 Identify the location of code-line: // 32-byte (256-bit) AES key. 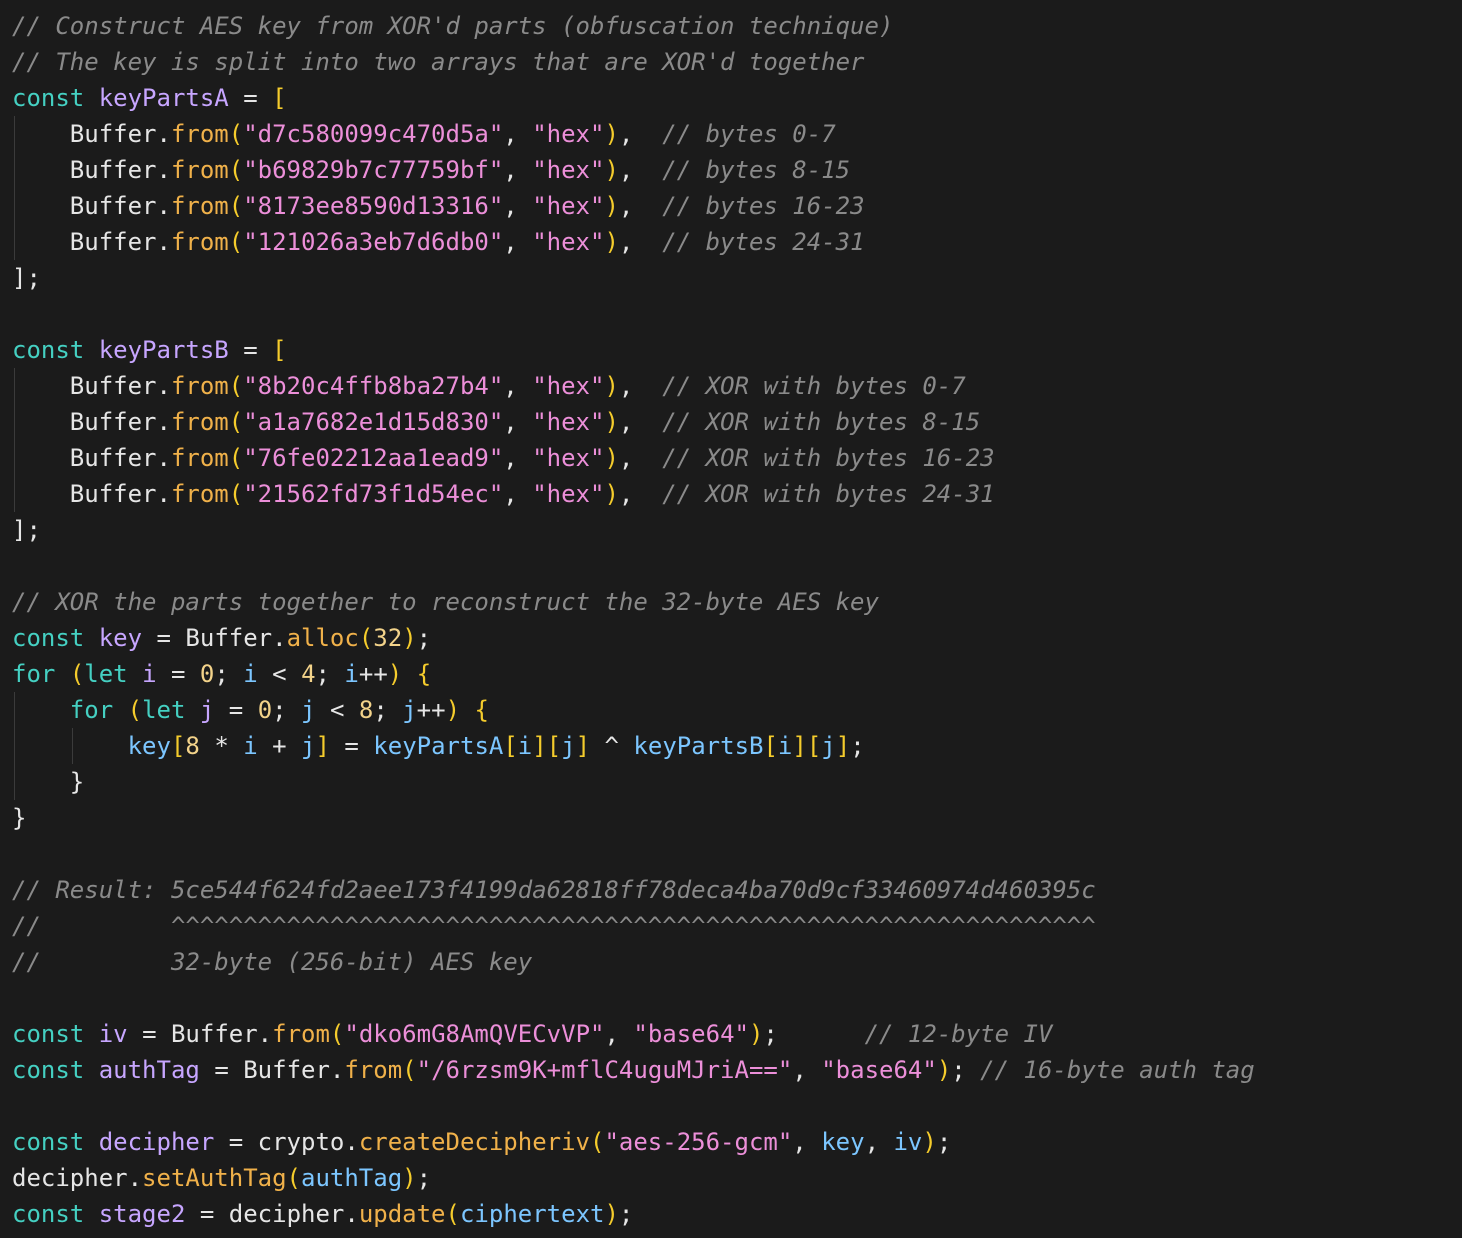
(272, 962).